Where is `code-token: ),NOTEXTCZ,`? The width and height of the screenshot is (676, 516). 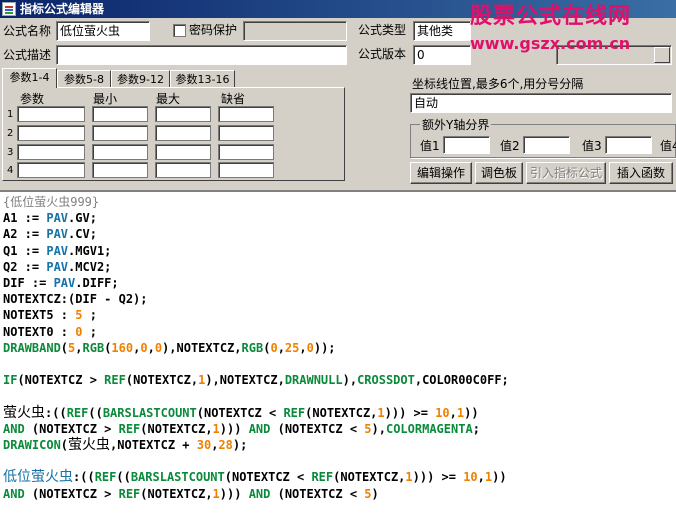
code-token: ),NOTEXTCZ, is located at coordinates (245, 380).